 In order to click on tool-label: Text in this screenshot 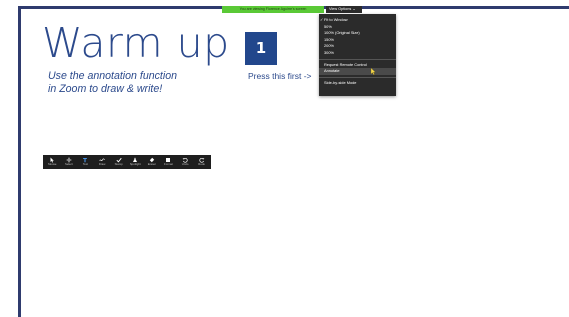, I will do `click(85, 164)`.